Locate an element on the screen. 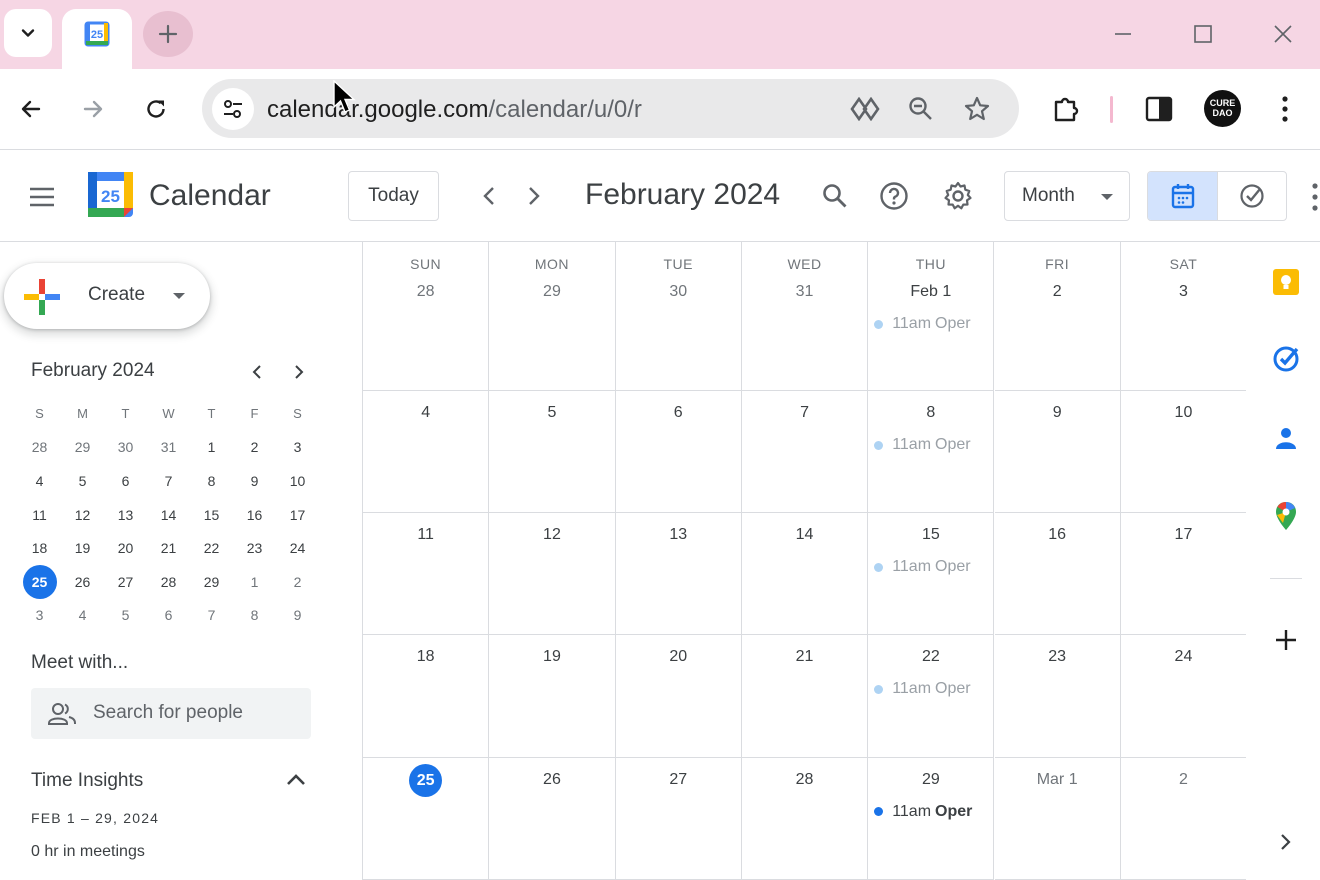 This screenshot has width=1320, height=880. mini-calendar-day: 12 is located at coordinates (82, 515).